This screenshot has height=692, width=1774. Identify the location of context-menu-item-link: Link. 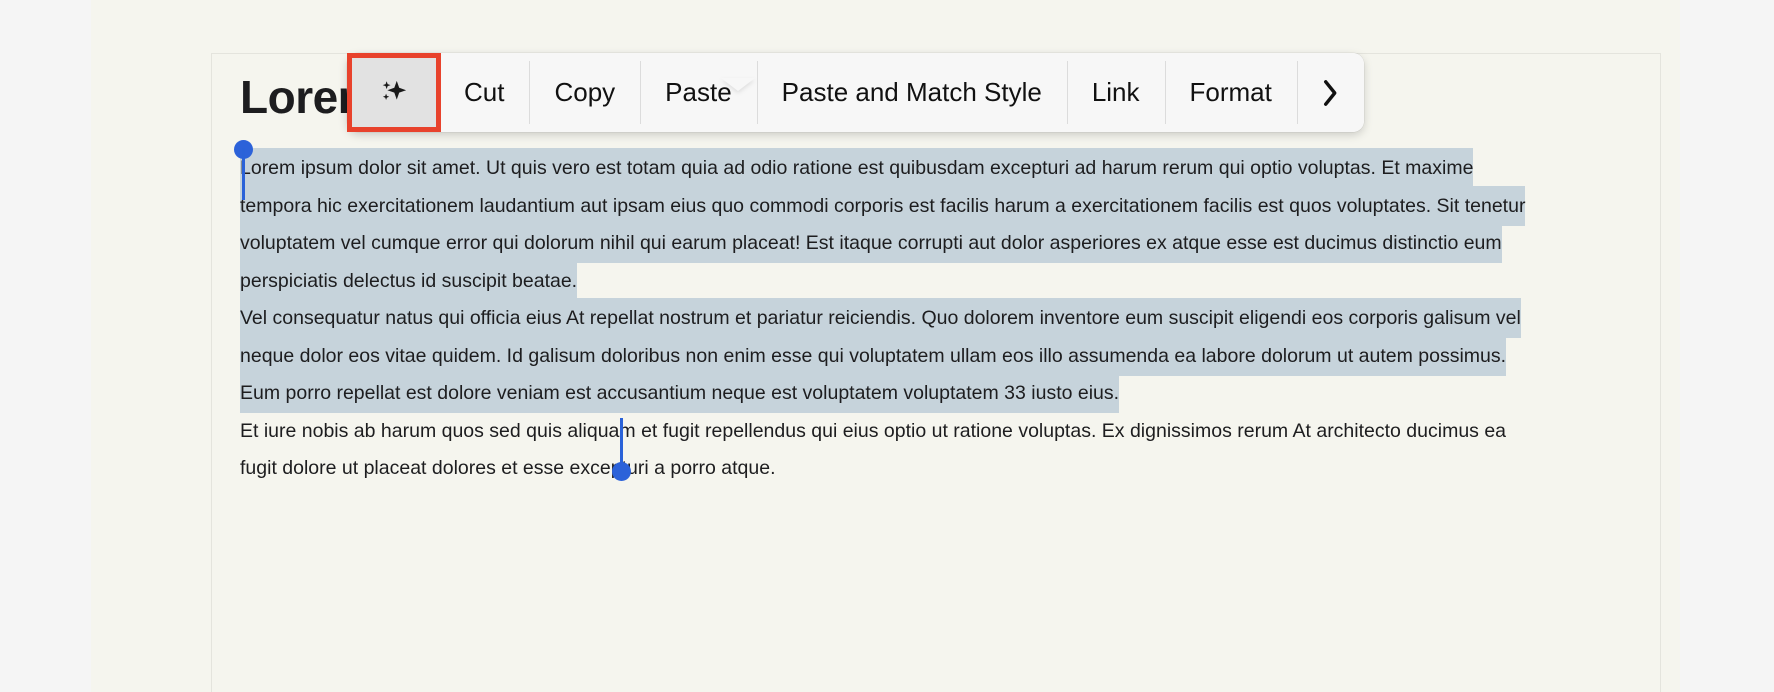
(1115, 92).